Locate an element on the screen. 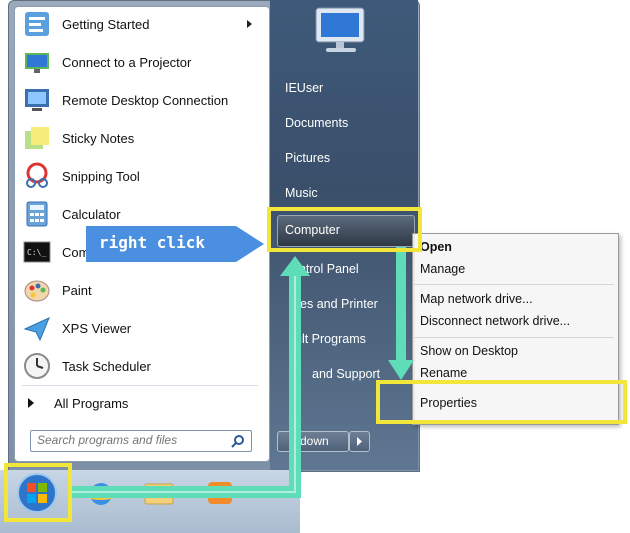 This screenshot has height=533, width=630. arrow-head-up is located at coordinates (295, 266).